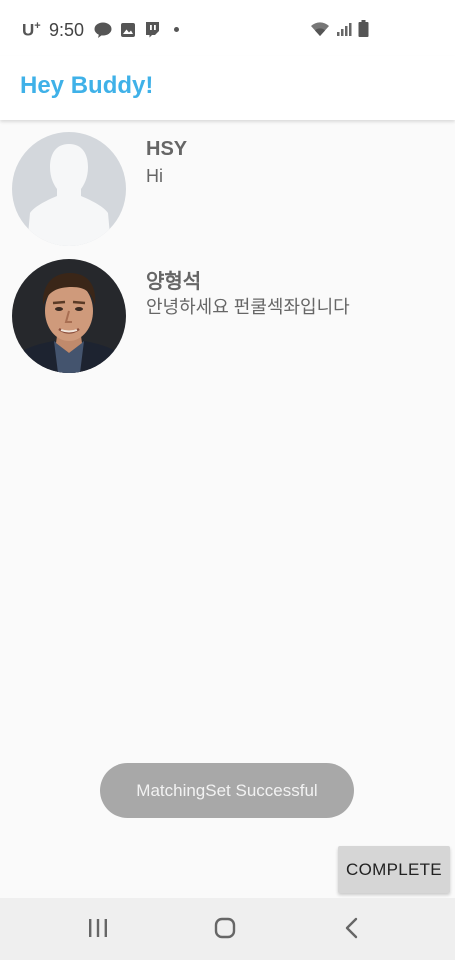 This screenshot has height=960, width=455. What do you see at coordinates (98, 928) in the screenshot?
I see `recent-apps-icon` at bounding box center [98, 928].